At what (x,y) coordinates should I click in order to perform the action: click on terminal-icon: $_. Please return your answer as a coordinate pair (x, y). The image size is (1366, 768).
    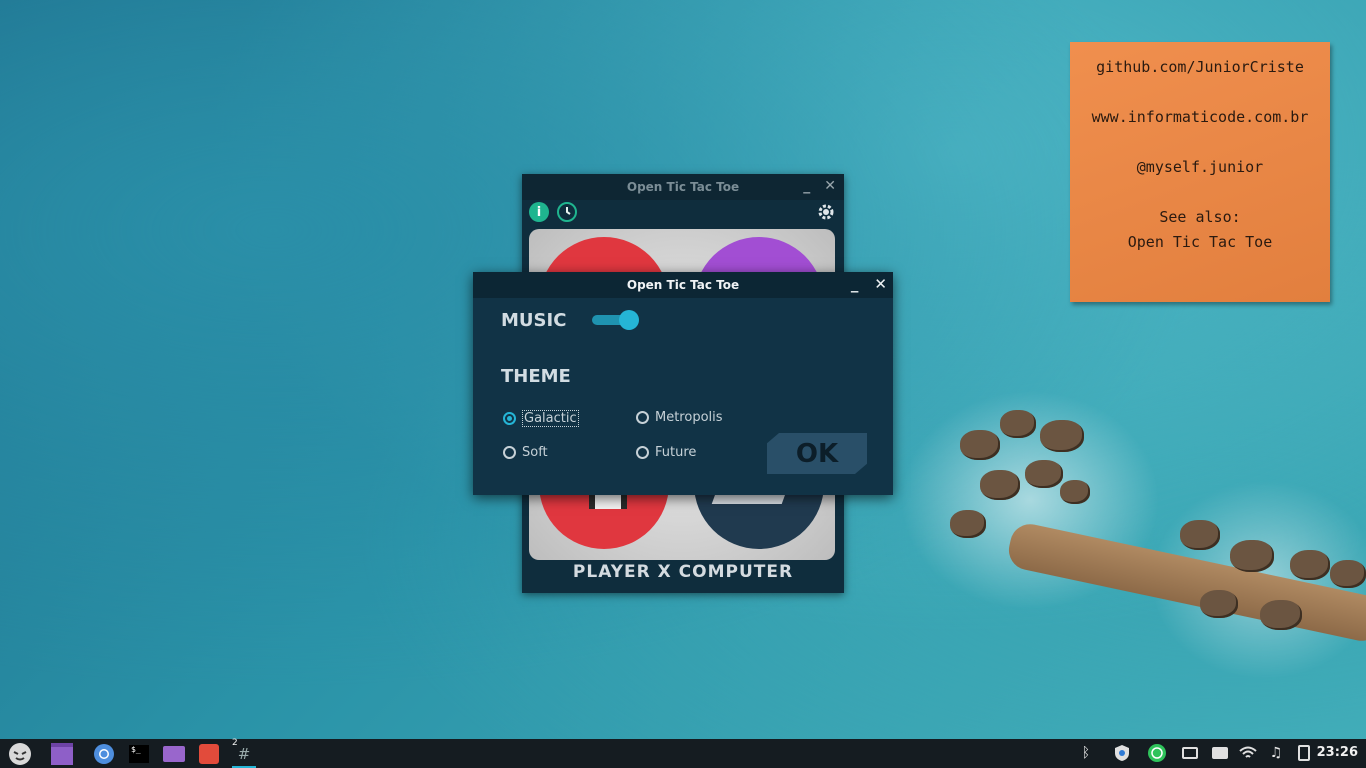
    Looking at the image, I should click on (139, 754).